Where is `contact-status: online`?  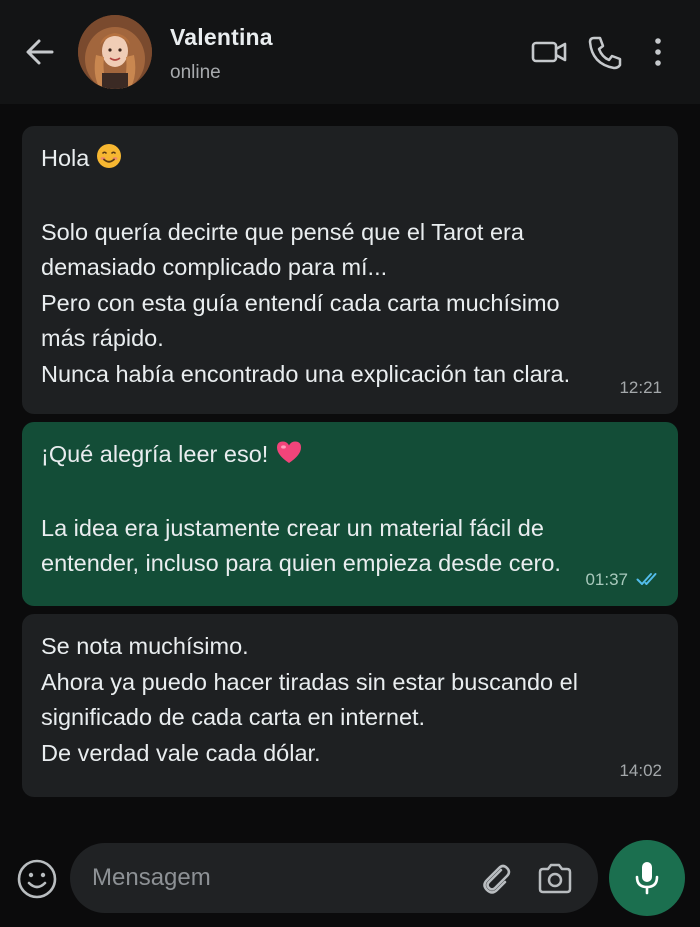 contact-status: online is located at coordinates (195, 72).